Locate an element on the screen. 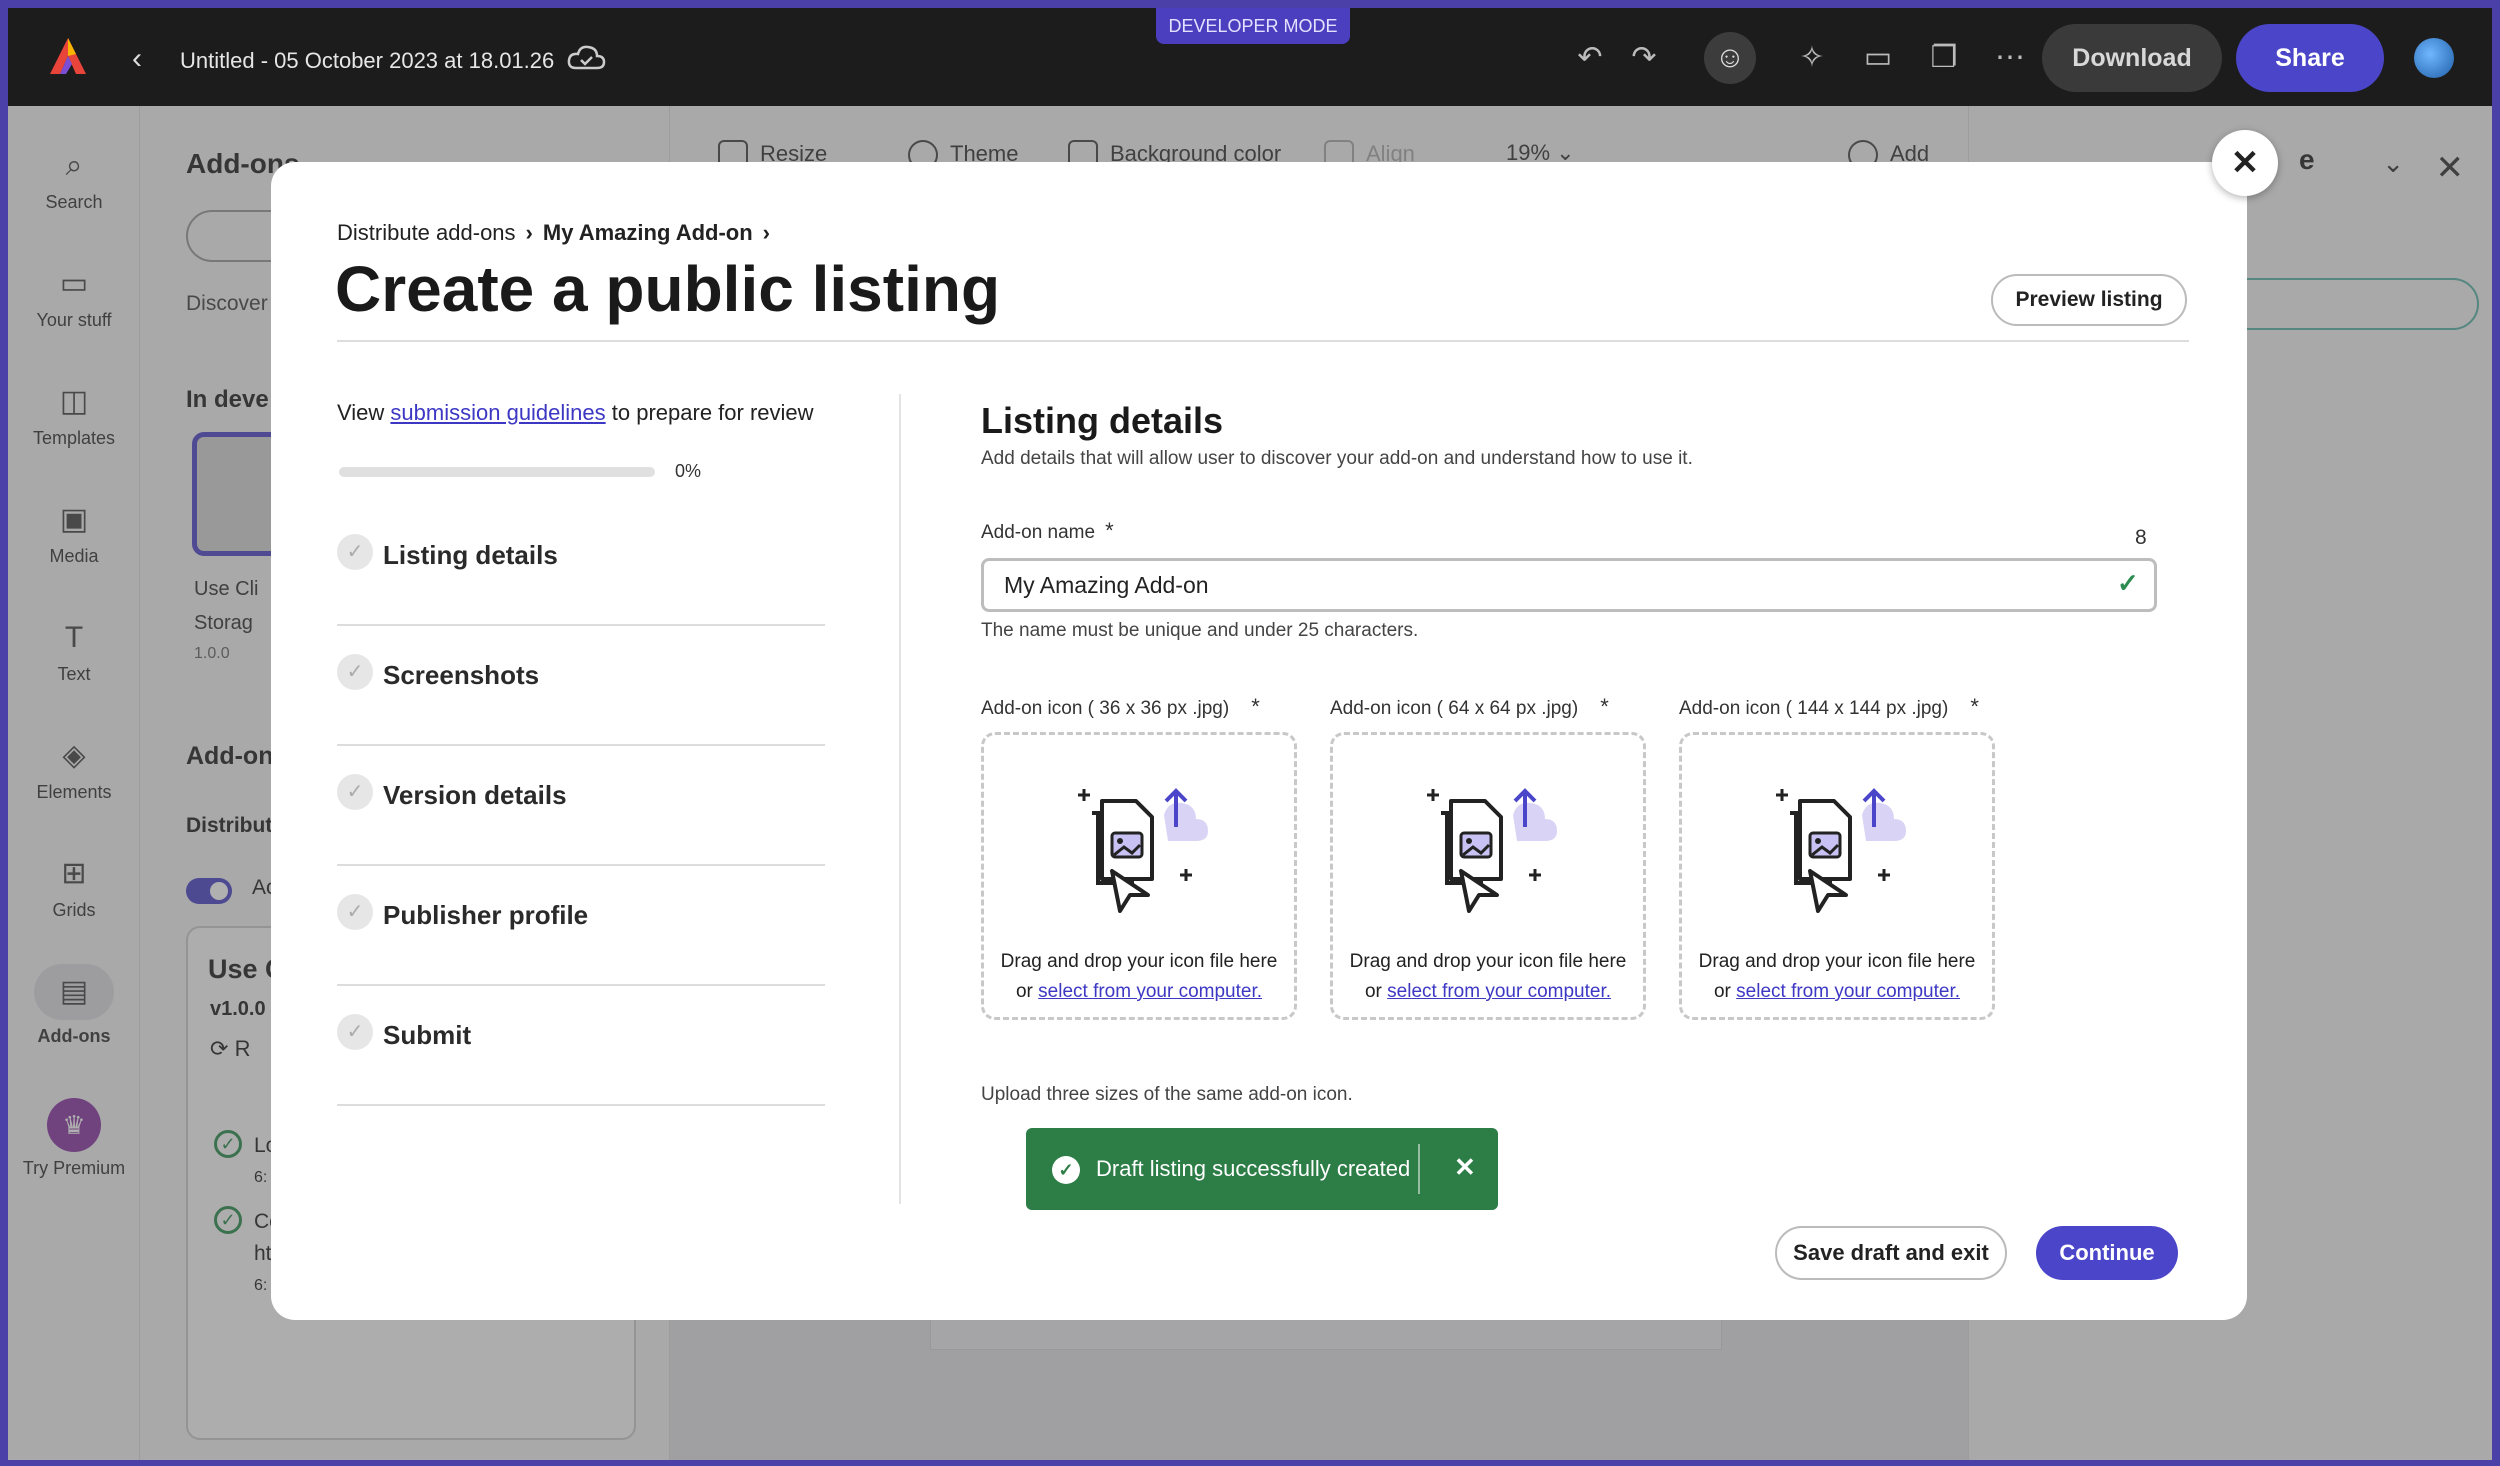 The width and height of the screenshot is (2500, 1466). developer-mode-badge: DEVELOPER MODE is located at coordinates (1253, 26).